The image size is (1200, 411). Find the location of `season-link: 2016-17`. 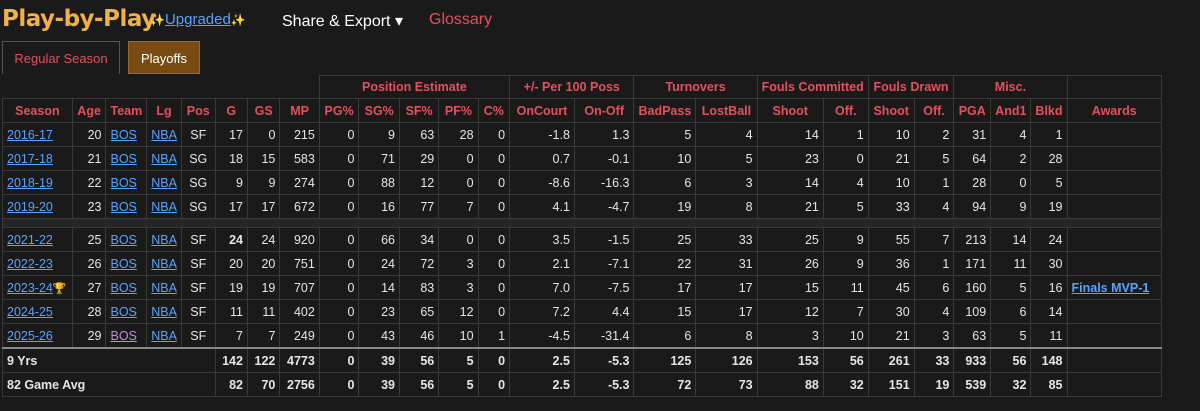

season-link: 2016-17 is located at coordinates (30, 135).